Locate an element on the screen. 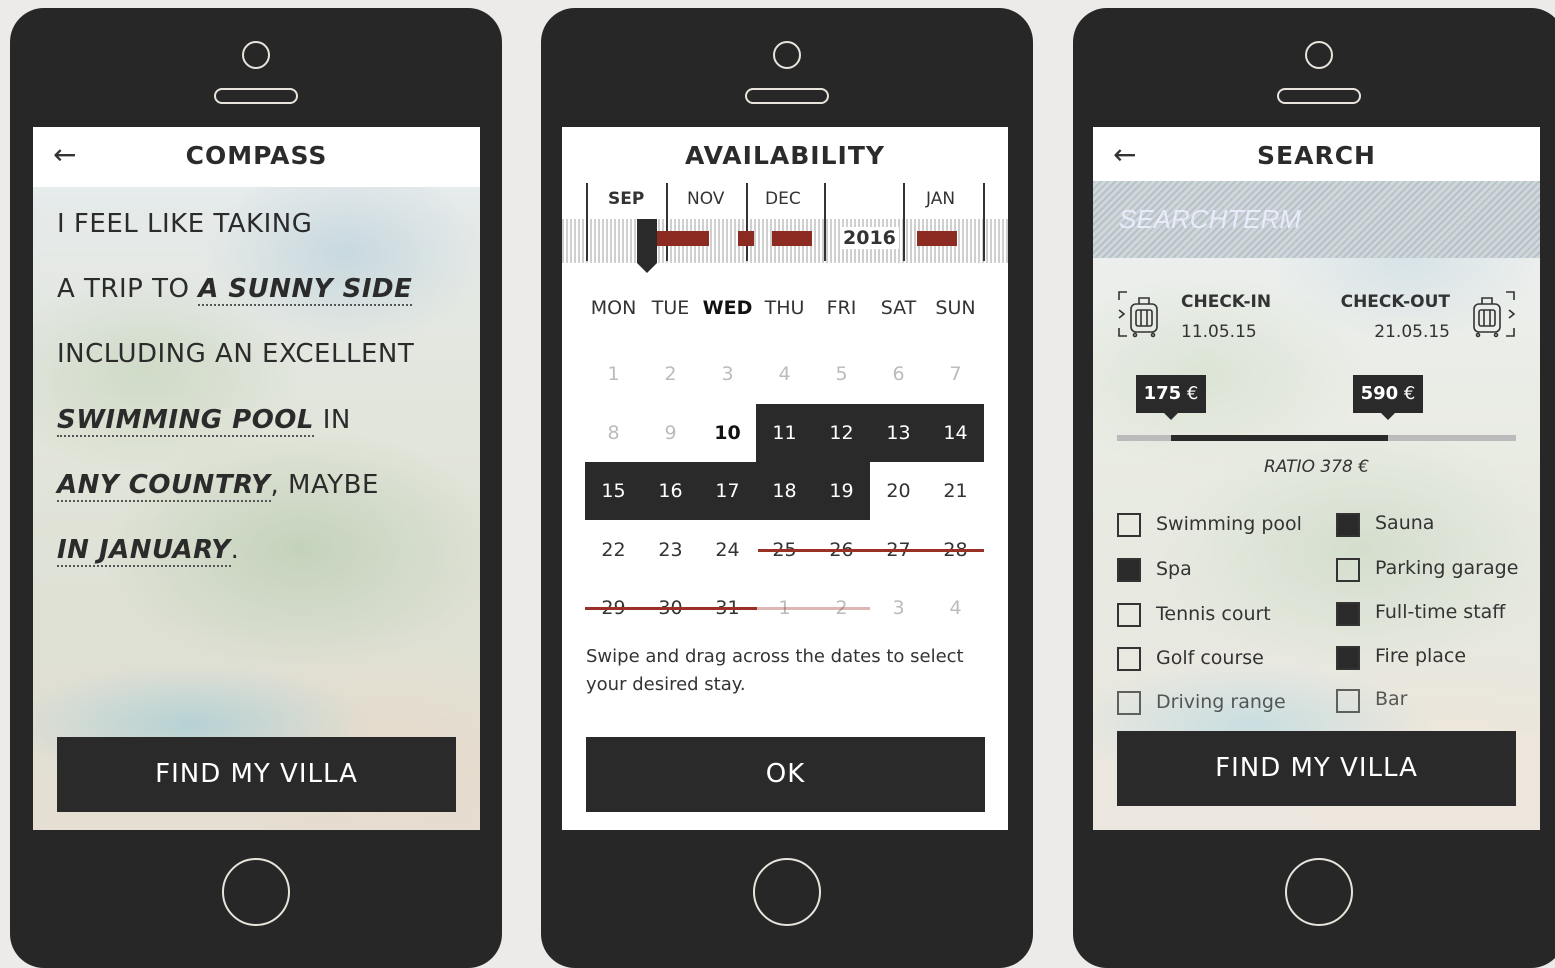  calendar-day: 7 is located at coordinates (955, 374).